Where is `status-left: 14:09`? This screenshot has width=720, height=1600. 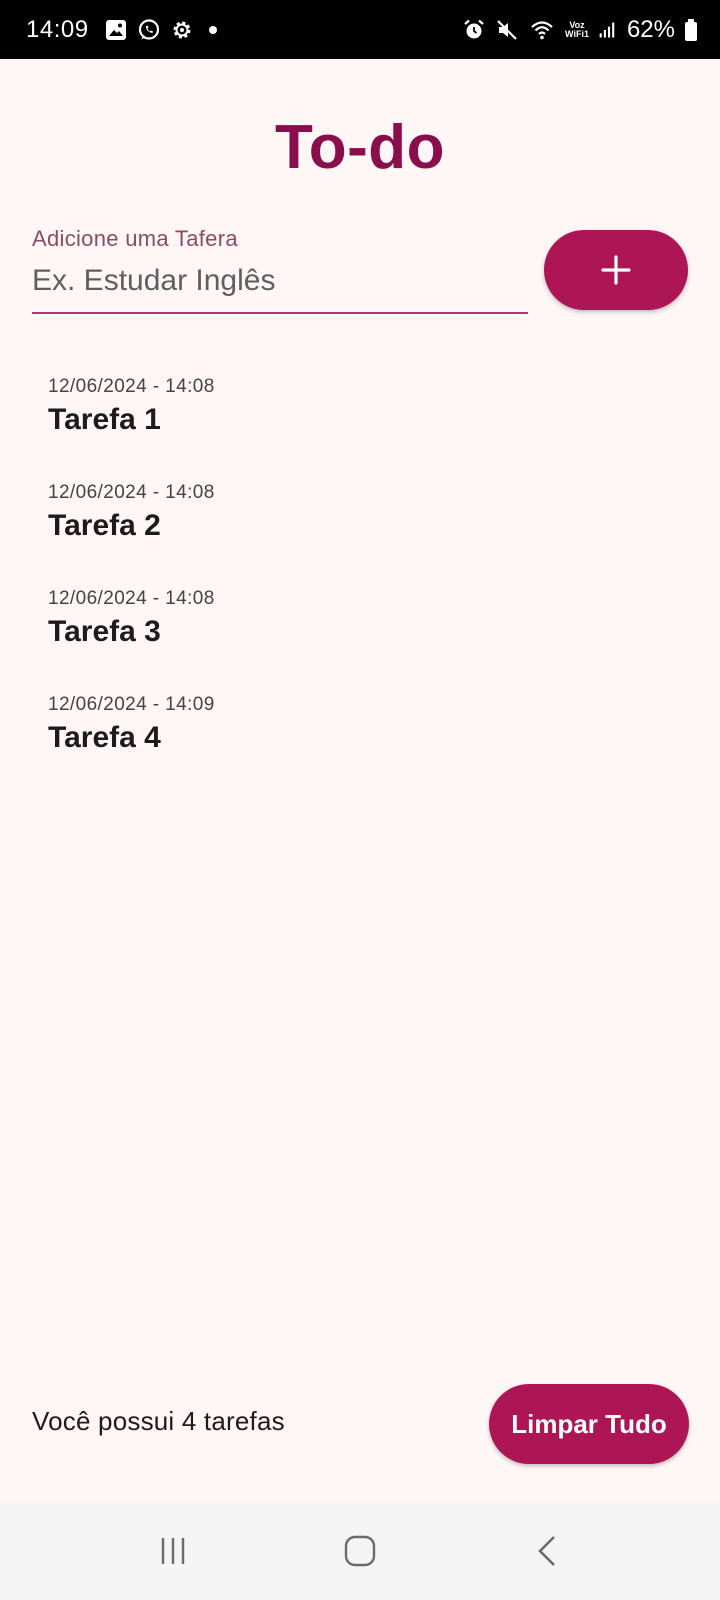 status-left: 14:09 is located at coordinates (121, 30).